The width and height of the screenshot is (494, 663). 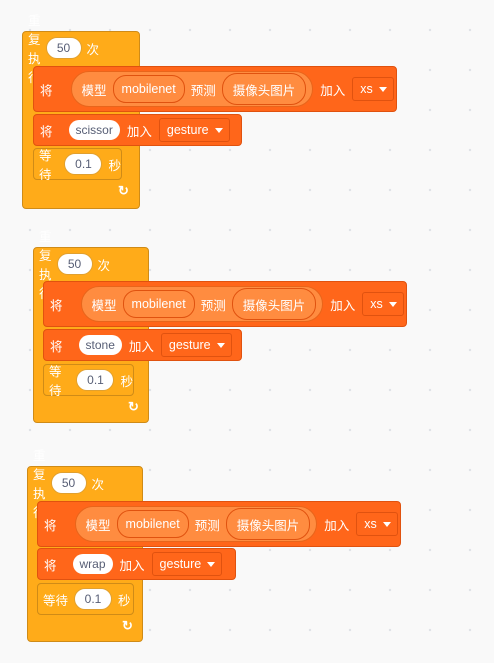 What do you see at coordinates (92, 564) in the screenshot?
I see `label-value-input: wrap` at bounding box center [92, 564].